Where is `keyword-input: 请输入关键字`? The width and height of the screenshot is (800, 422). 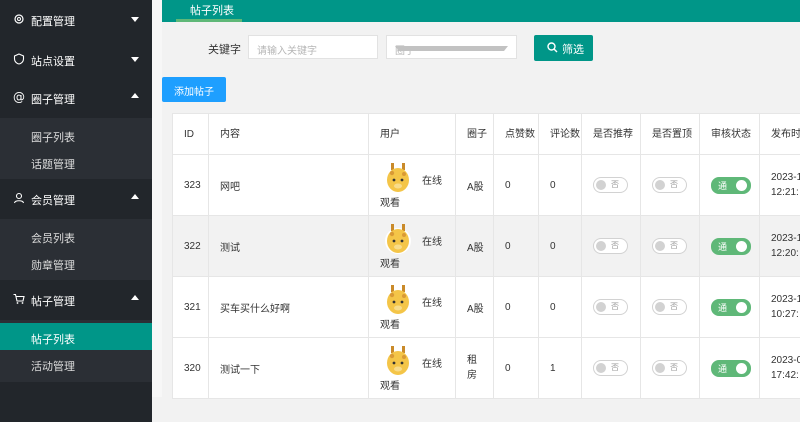
keyword-input: 请输入关键字 is located at coordinates (313, 47).